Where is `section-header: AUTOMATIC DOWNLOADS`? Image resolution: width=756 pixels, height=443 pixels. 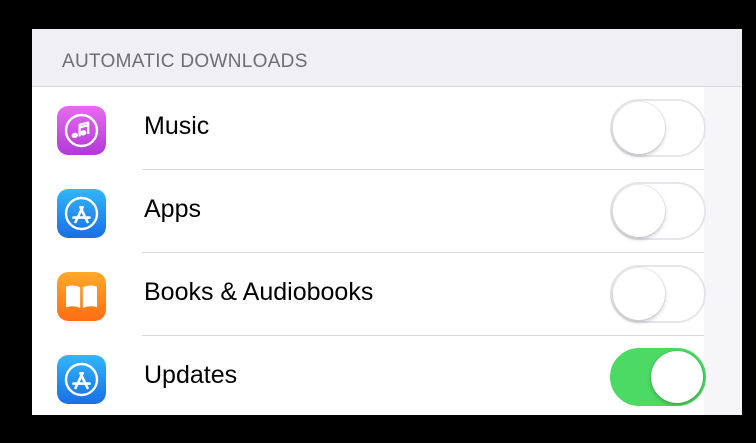
section-header: AUTOMATIC DOWNLOADS is located at coordinates (387, 58).